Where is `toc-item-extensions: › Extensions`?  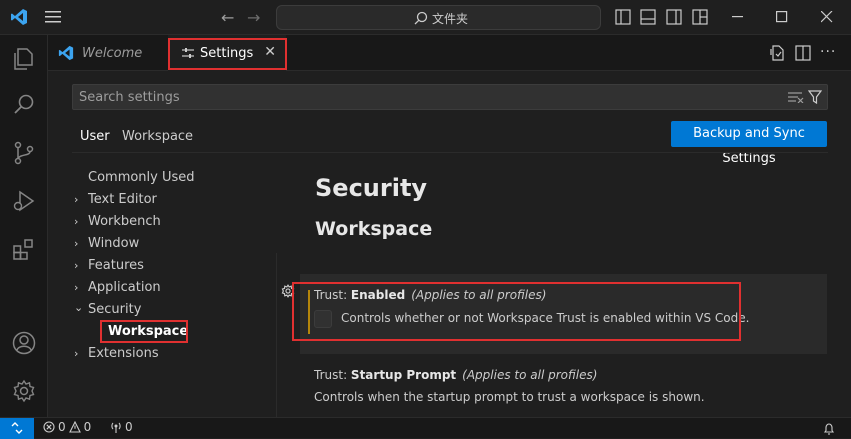 toc-item-extensions: › Extensions is located at coordinates (116, 354).